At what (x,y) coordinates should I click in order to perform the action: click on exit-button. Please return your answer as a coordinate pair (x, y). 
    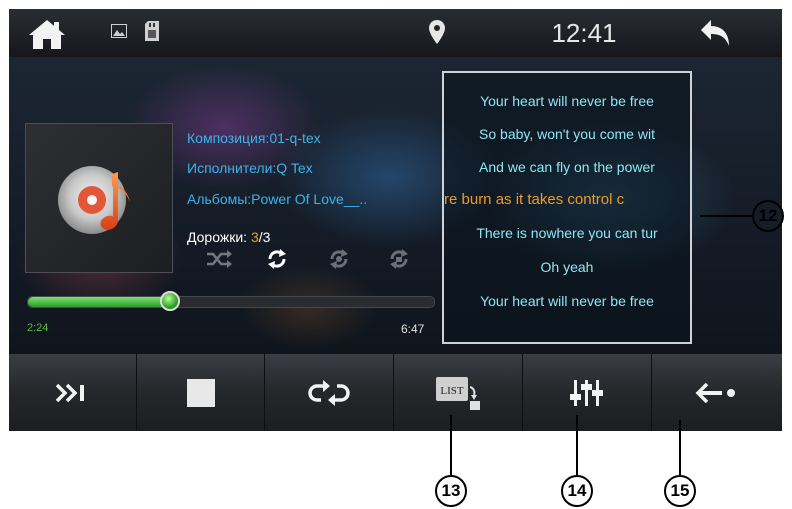
    Looking at the image, I should click on (717, 392).